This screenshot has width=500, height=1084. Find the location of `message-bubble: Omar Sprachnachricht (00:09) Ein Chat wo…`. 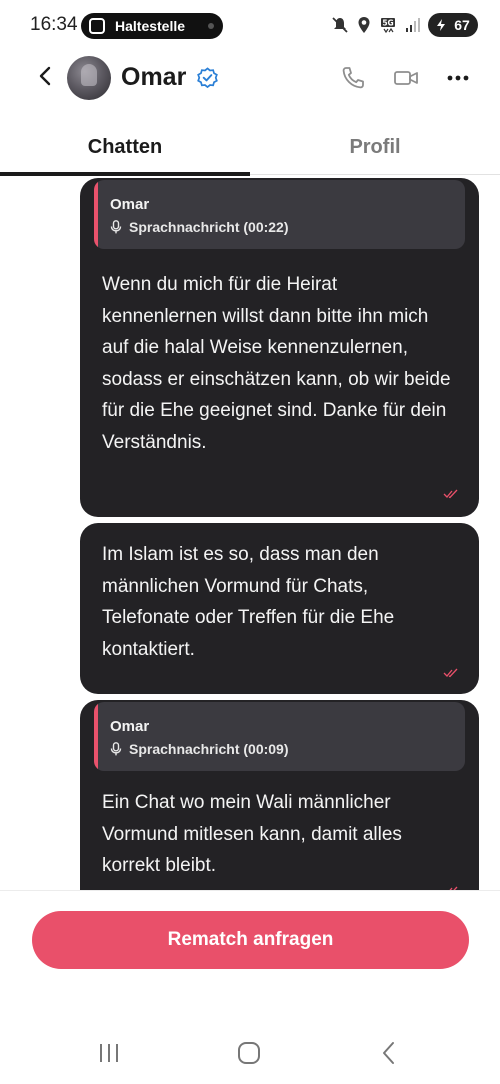

message-bubble: Omar Sprachnachricht (00:09) Ein Chat wo… is located at coordinates (279, 795).